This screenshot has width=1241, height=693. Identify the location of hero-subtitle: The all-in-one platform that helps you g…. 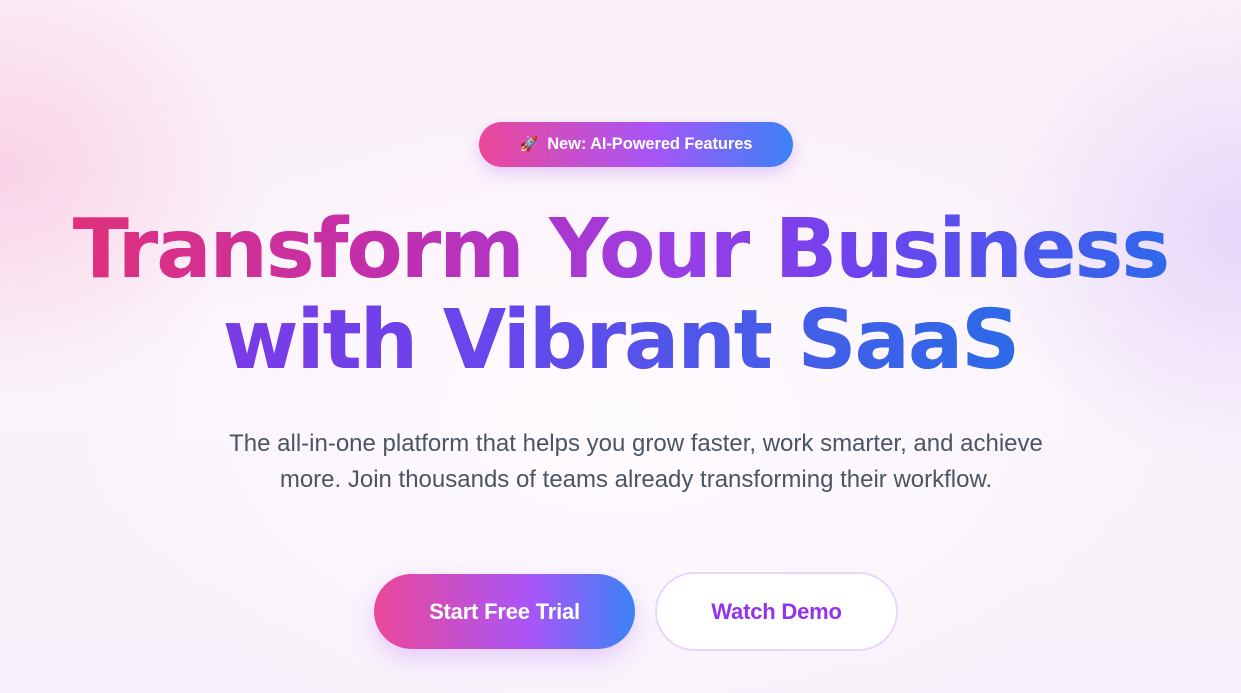
(636, 461).